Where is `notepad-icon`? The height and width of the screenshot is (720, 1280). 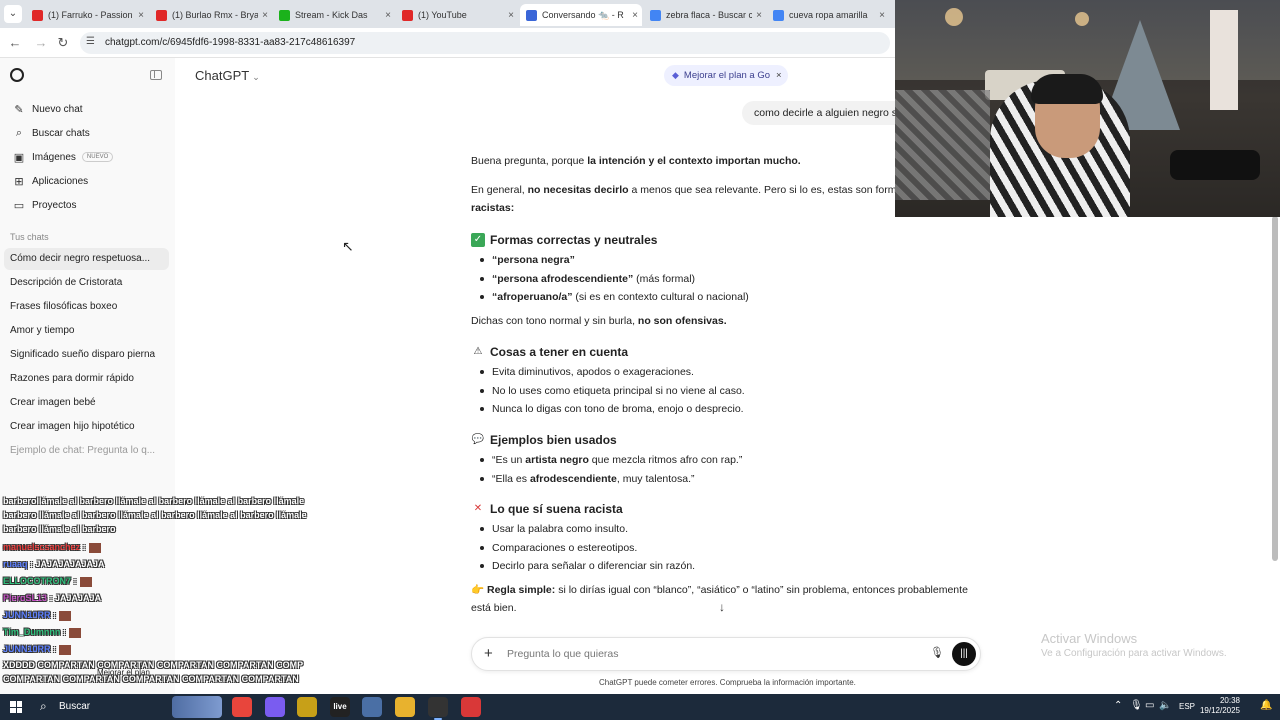
notepad-icon is located at coordinates (372, 707).